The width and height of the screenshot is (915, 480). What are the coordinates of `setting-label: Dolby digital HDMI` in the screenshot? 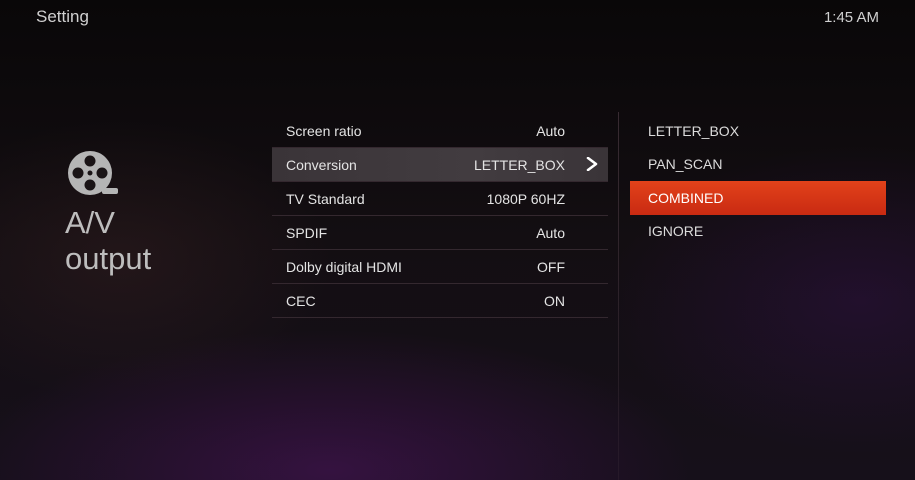 It's located at (344, 266).